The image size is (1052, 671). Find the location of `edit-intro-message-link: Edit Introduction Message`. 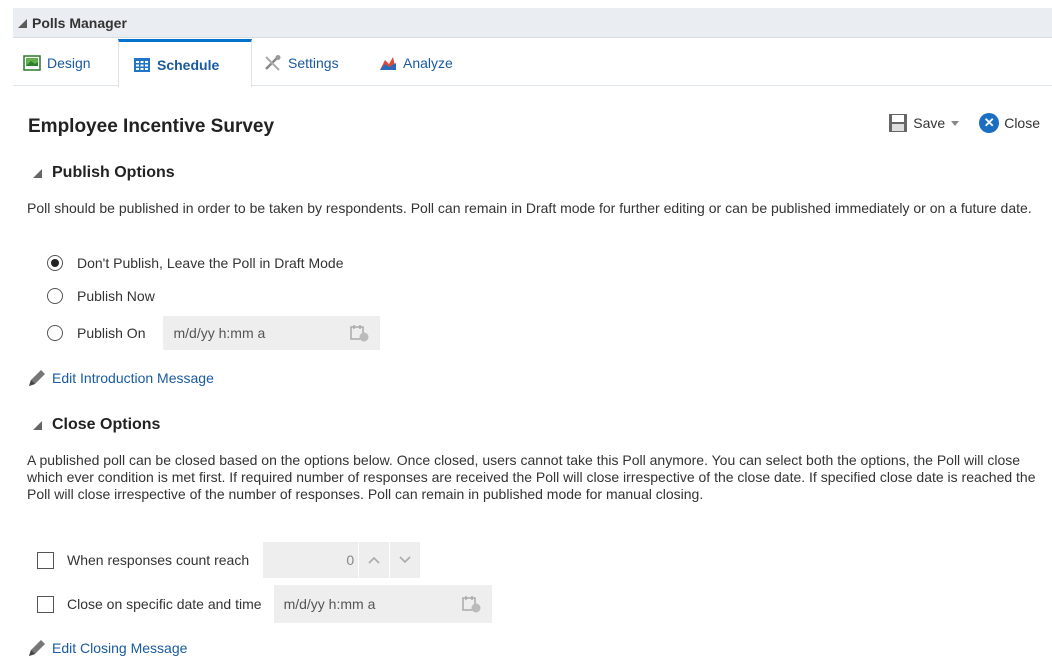

edit-intro-message-link: Edit Introduction Message is located at coordinates (120, 378).